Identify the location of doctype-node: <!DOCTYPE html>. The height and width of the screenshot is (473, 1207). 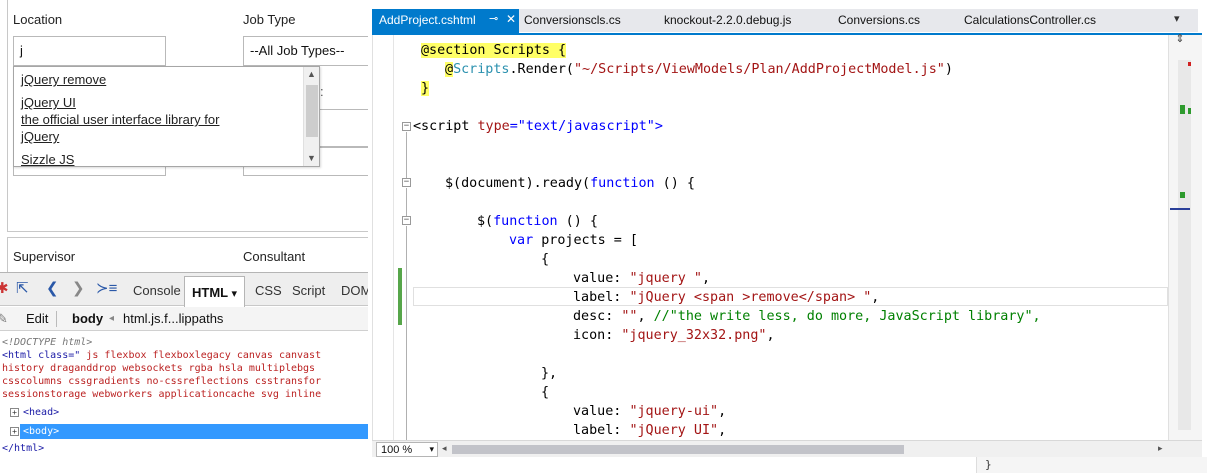
(47, 342).